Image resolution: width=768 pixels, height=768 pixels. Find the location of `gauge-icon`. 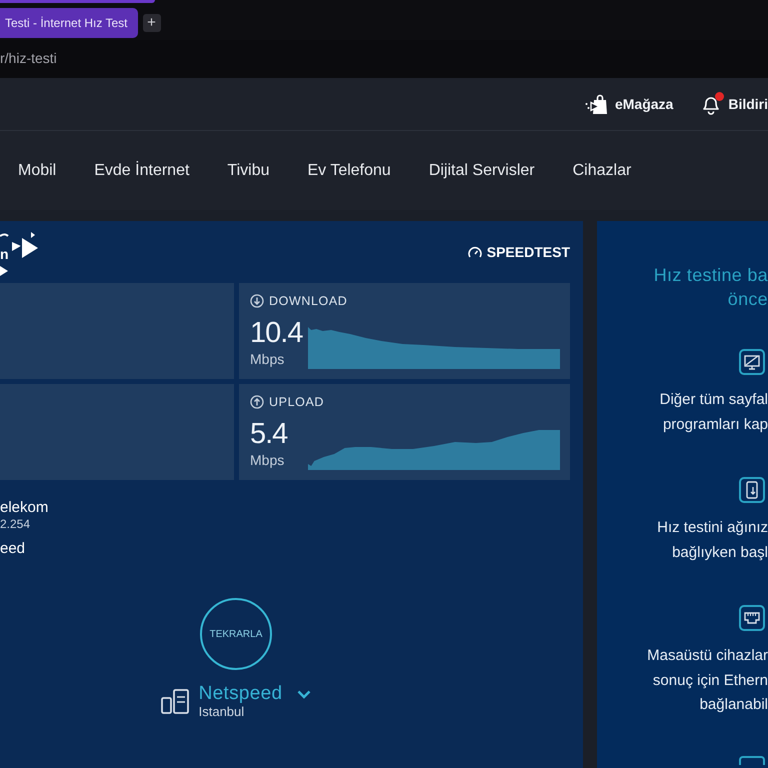

gauge-icon is located at coordinates (475, 252).